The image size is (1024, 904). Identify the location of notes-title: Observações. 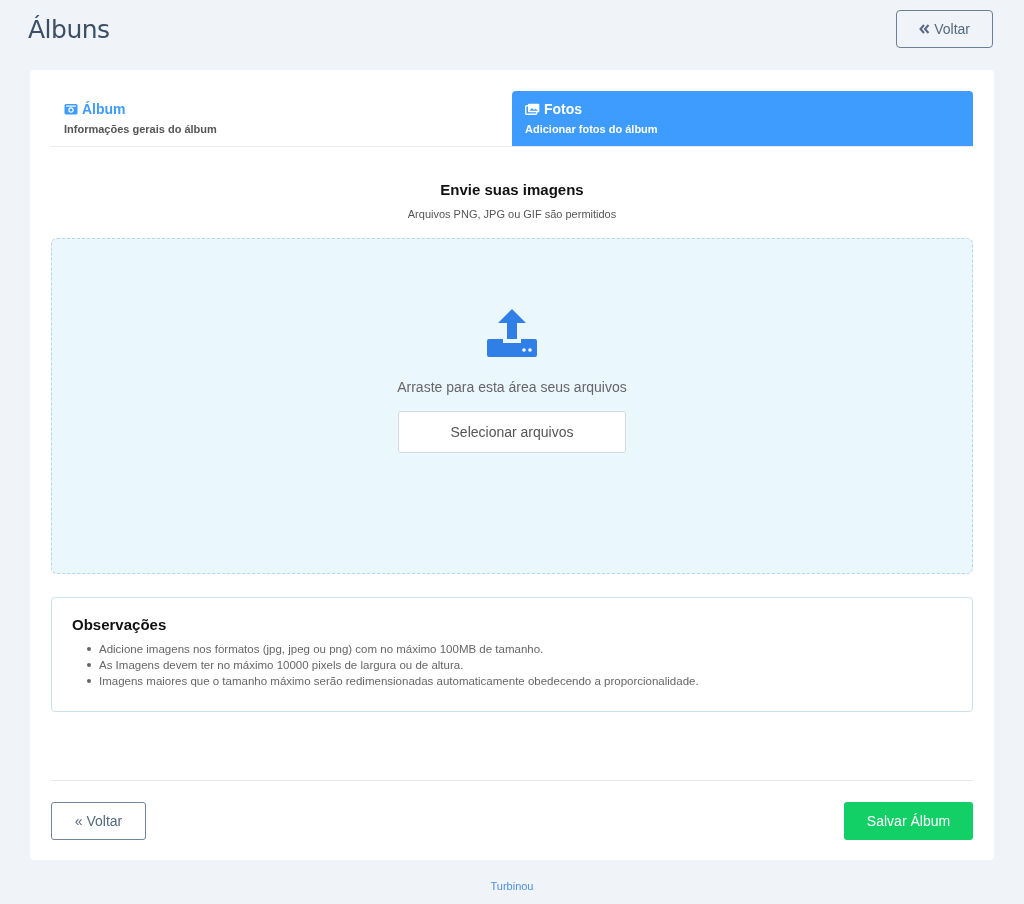
(120, 624).